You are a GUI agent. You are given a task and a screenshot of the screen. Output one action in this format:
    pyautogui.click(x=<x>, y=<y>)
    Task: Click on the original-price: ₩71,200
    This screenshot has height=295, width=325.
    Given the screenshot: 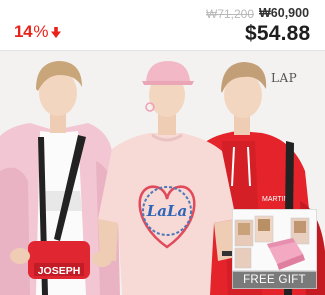 What is the action you would take?
    pyautogui.click(x=230, y=14)
    